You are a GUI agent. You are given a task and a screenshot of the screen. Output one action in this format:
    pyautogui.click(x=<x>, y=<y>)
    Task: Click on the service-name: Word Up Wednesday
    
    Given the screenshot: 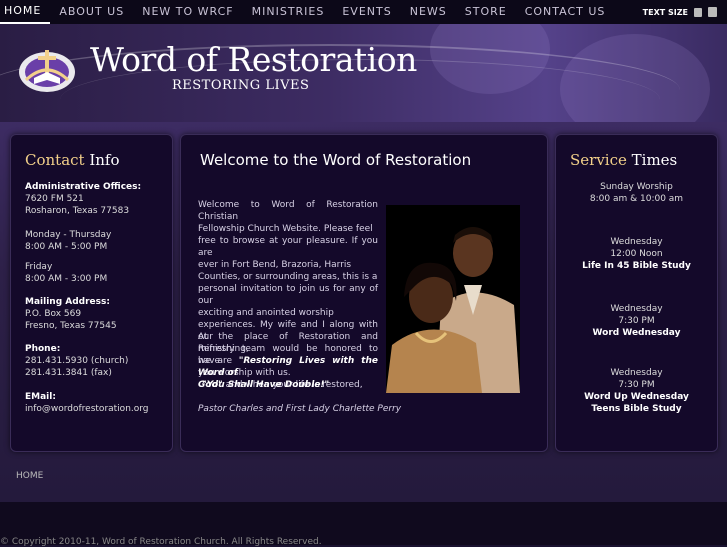 What is the action you would take?
    pyautogui.click(x=636, y=397)
    